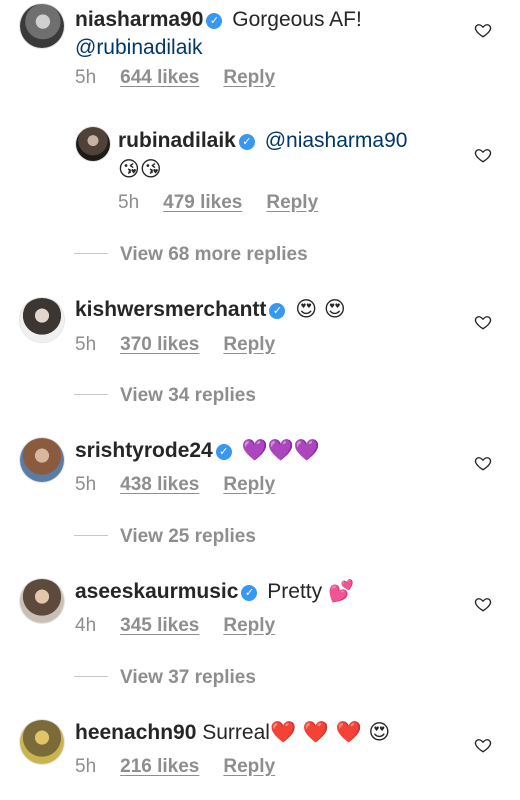 The width and height of the screenshot is (520, 800). Describe the element at coordinates (341, 591) in the screenshot. I see `emoji-text: 💕` at that location.